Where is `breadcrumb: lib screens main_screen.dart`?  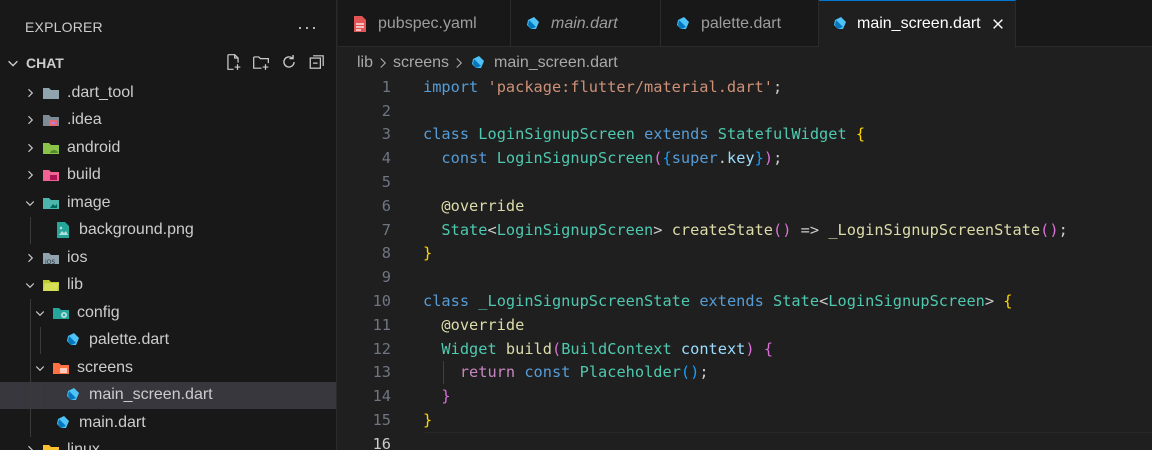 breadcrumb: lib screens main_screen.dart is located at coordinates (745, 63).